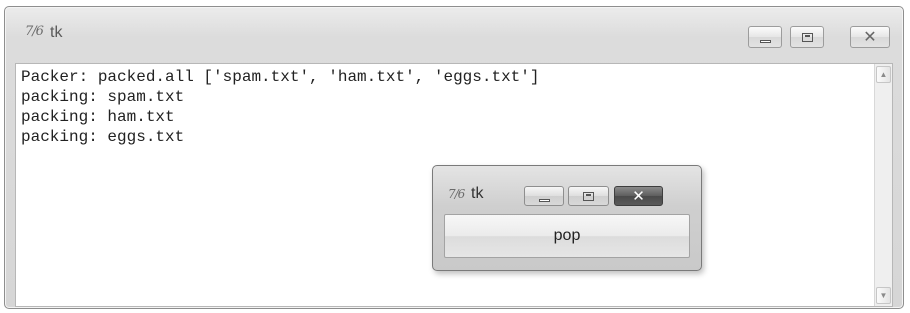  What do you see at coordinates (98, 117) in the screenshot?
I see `text-line: packing: ham.txt` at bounding box center [98, 117].